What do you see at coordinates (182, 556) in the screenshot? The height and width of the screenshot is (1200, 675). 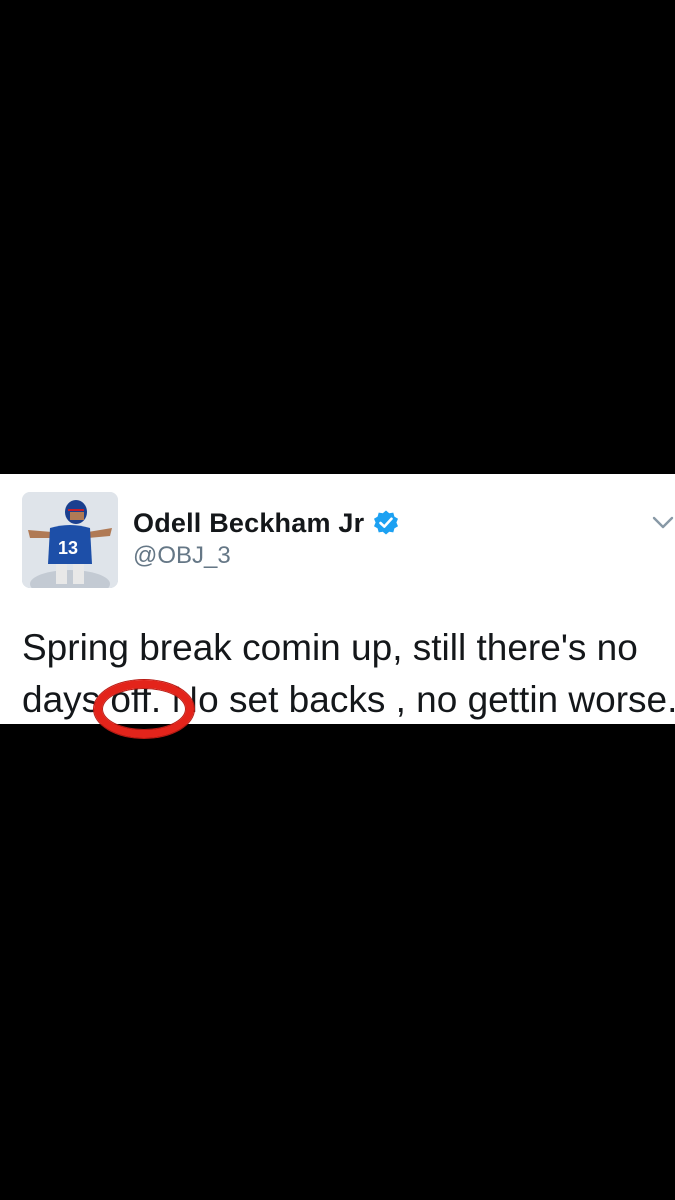 I see `user-handle: @OBJ_3` at bounding box center [182, 556].